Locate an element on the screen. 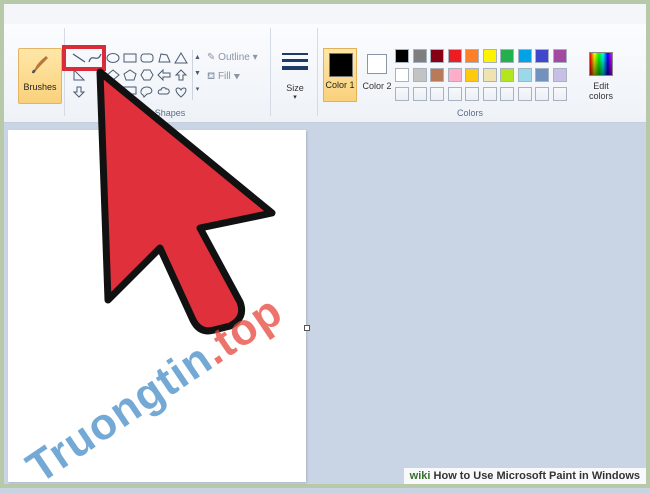 This screenshot has height=493, width=650. fill-bucket-icon: ⛾ is located at coordinates (211, 76).